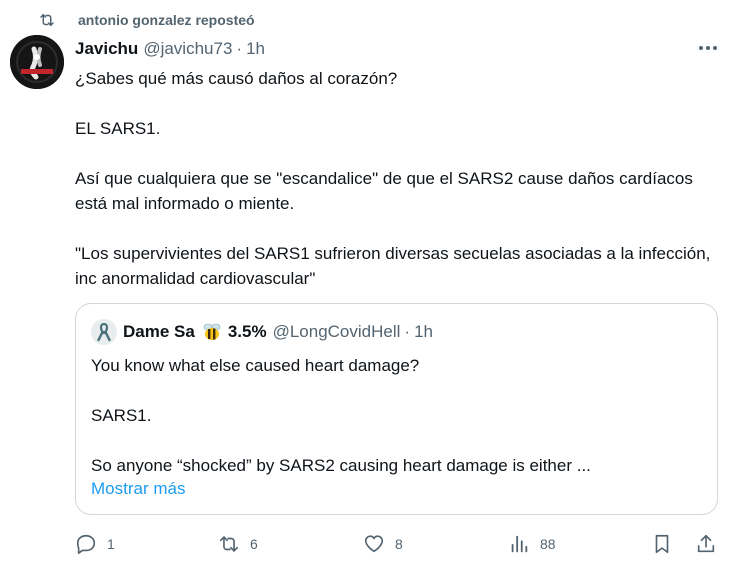 The image size is (742, 572). I want to click on repost-label: antonio gonzalez reposteó, so click(166, 20).